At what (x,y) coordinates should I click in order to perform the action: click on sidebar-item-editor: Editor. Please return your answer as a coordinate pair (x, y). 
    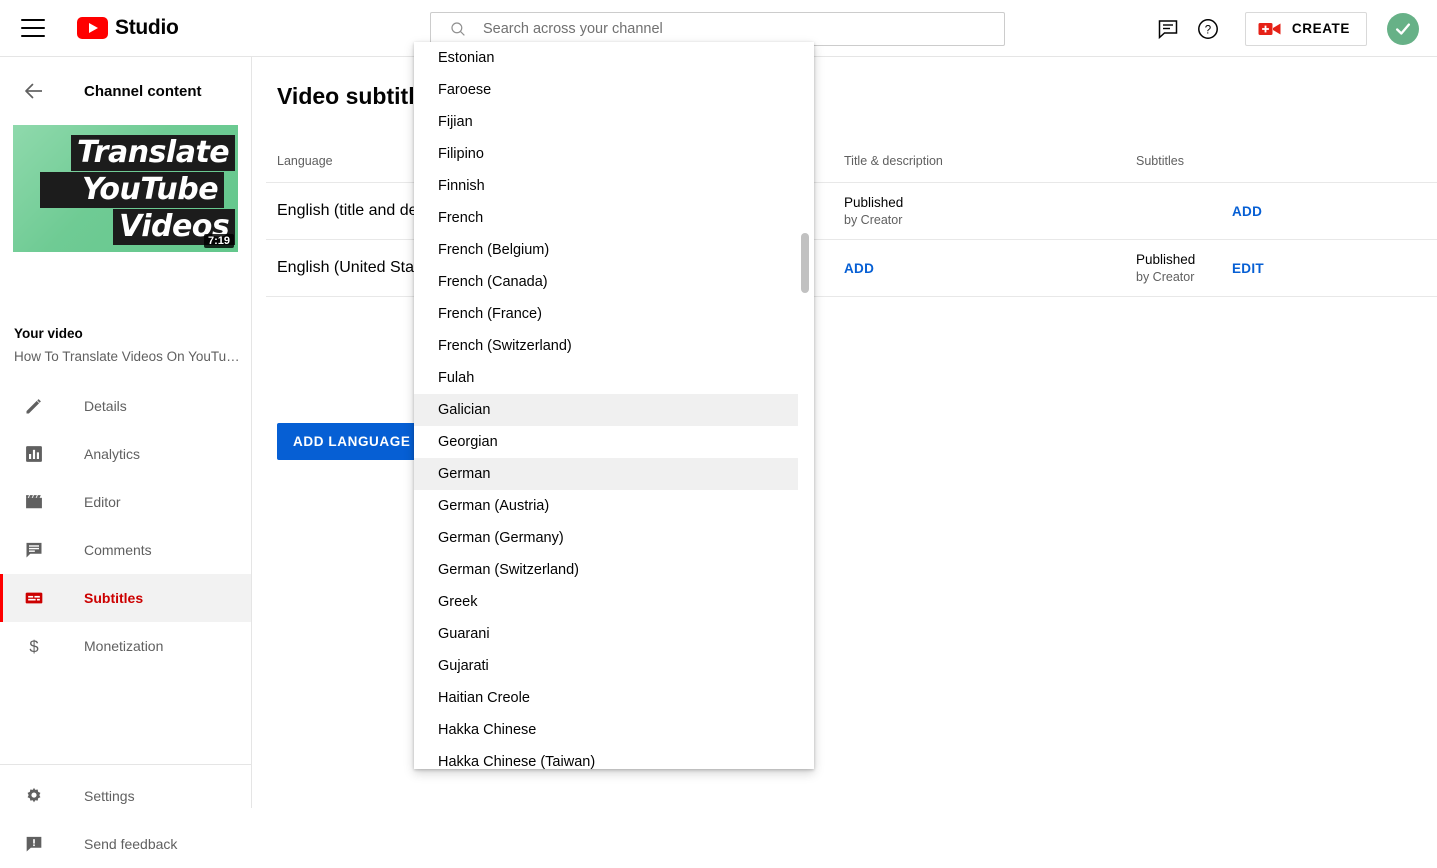
    Looking at the image, I should click on (125, 502).